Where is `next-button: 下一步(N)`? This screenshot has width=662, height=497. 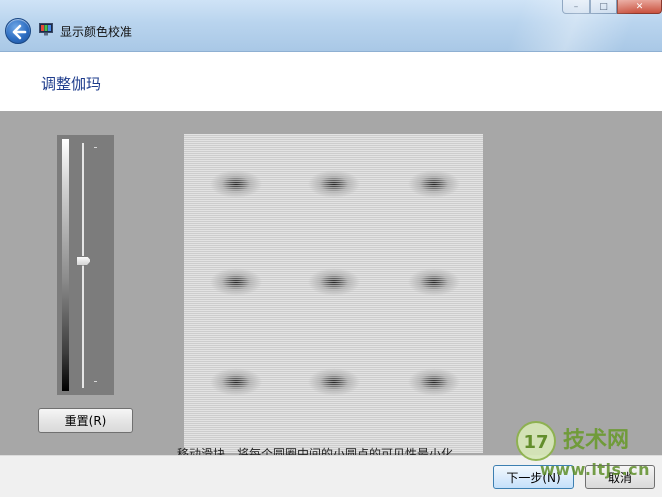 next-button: 下一步(N) is located at coordinates (533, 477).